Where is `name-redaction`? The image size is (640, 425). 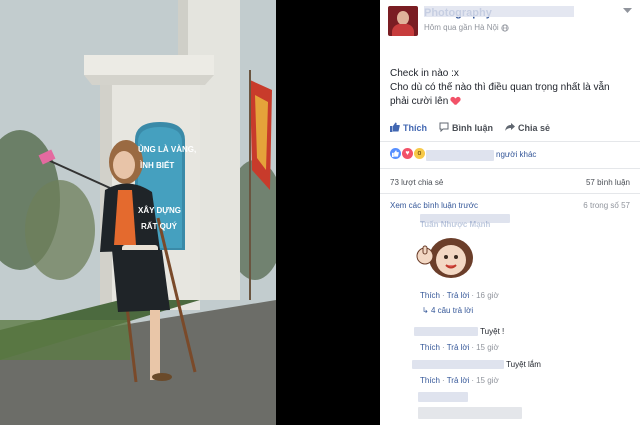
name-redaction is located at coordinates (499, 11).